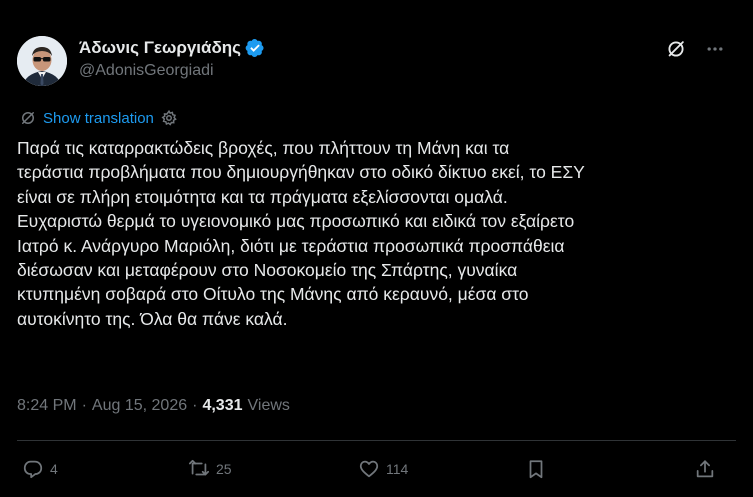  I want to click on tweet-actions-bar: 4 25 114, so click(376, 469).